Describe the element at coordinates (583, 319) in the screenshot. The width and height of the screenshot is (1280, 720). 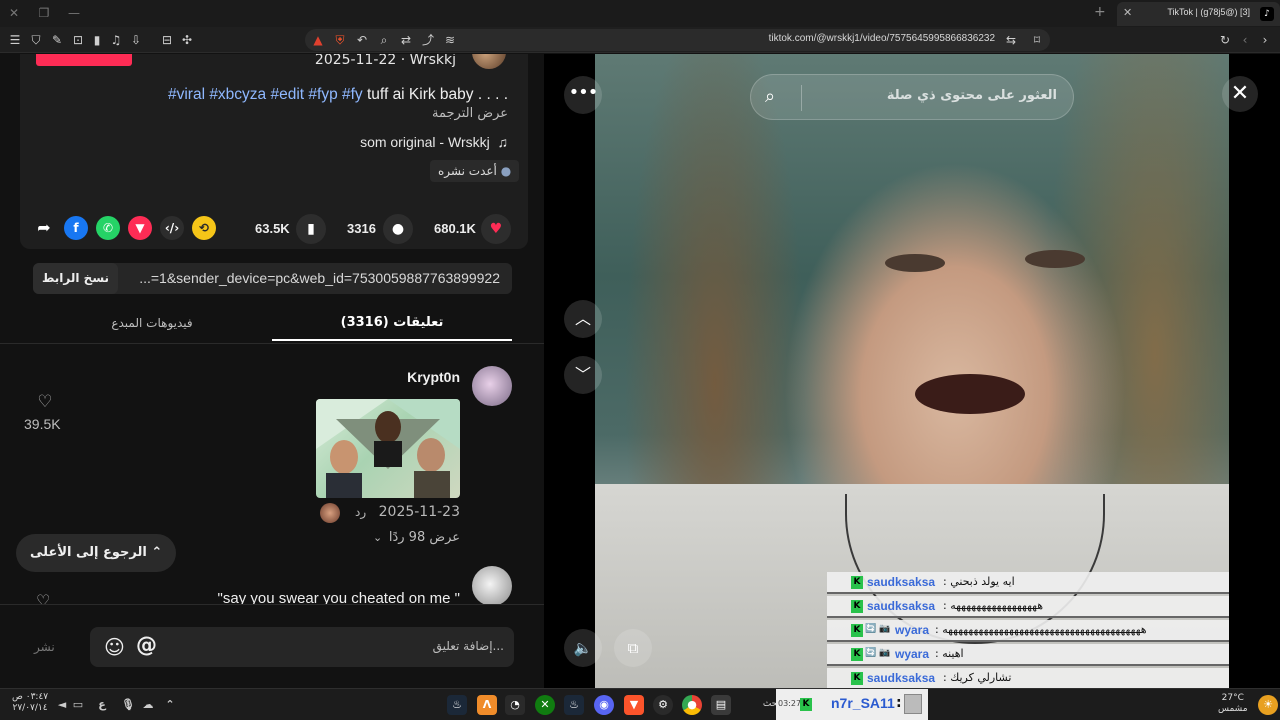
I see `previous-video-button: ︿` at that location.